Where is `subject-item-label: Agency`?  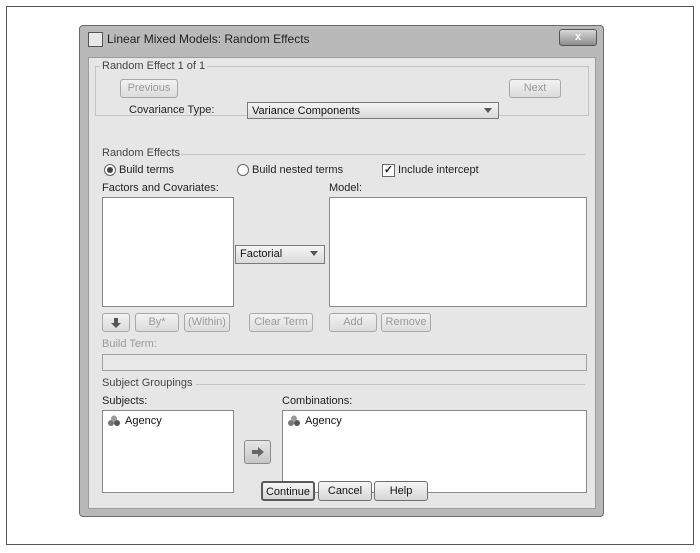
subject-item-label: Agency is located at coordinates (143, 421).